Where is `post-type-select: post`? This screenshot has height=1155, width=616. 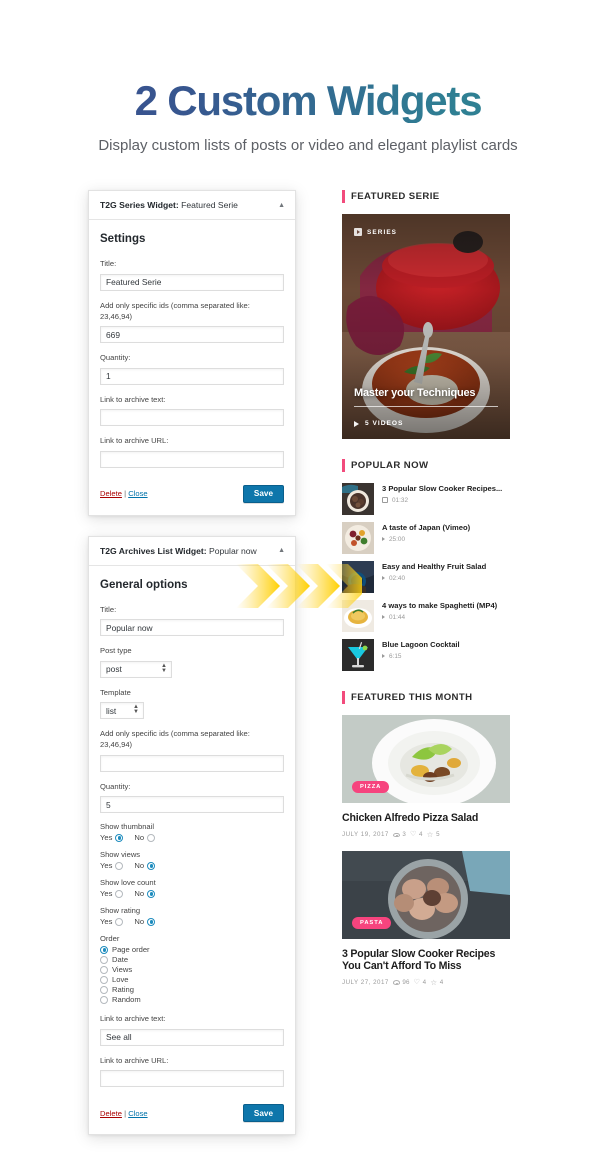
post-type-select: post is located at coordinates (136, 669).